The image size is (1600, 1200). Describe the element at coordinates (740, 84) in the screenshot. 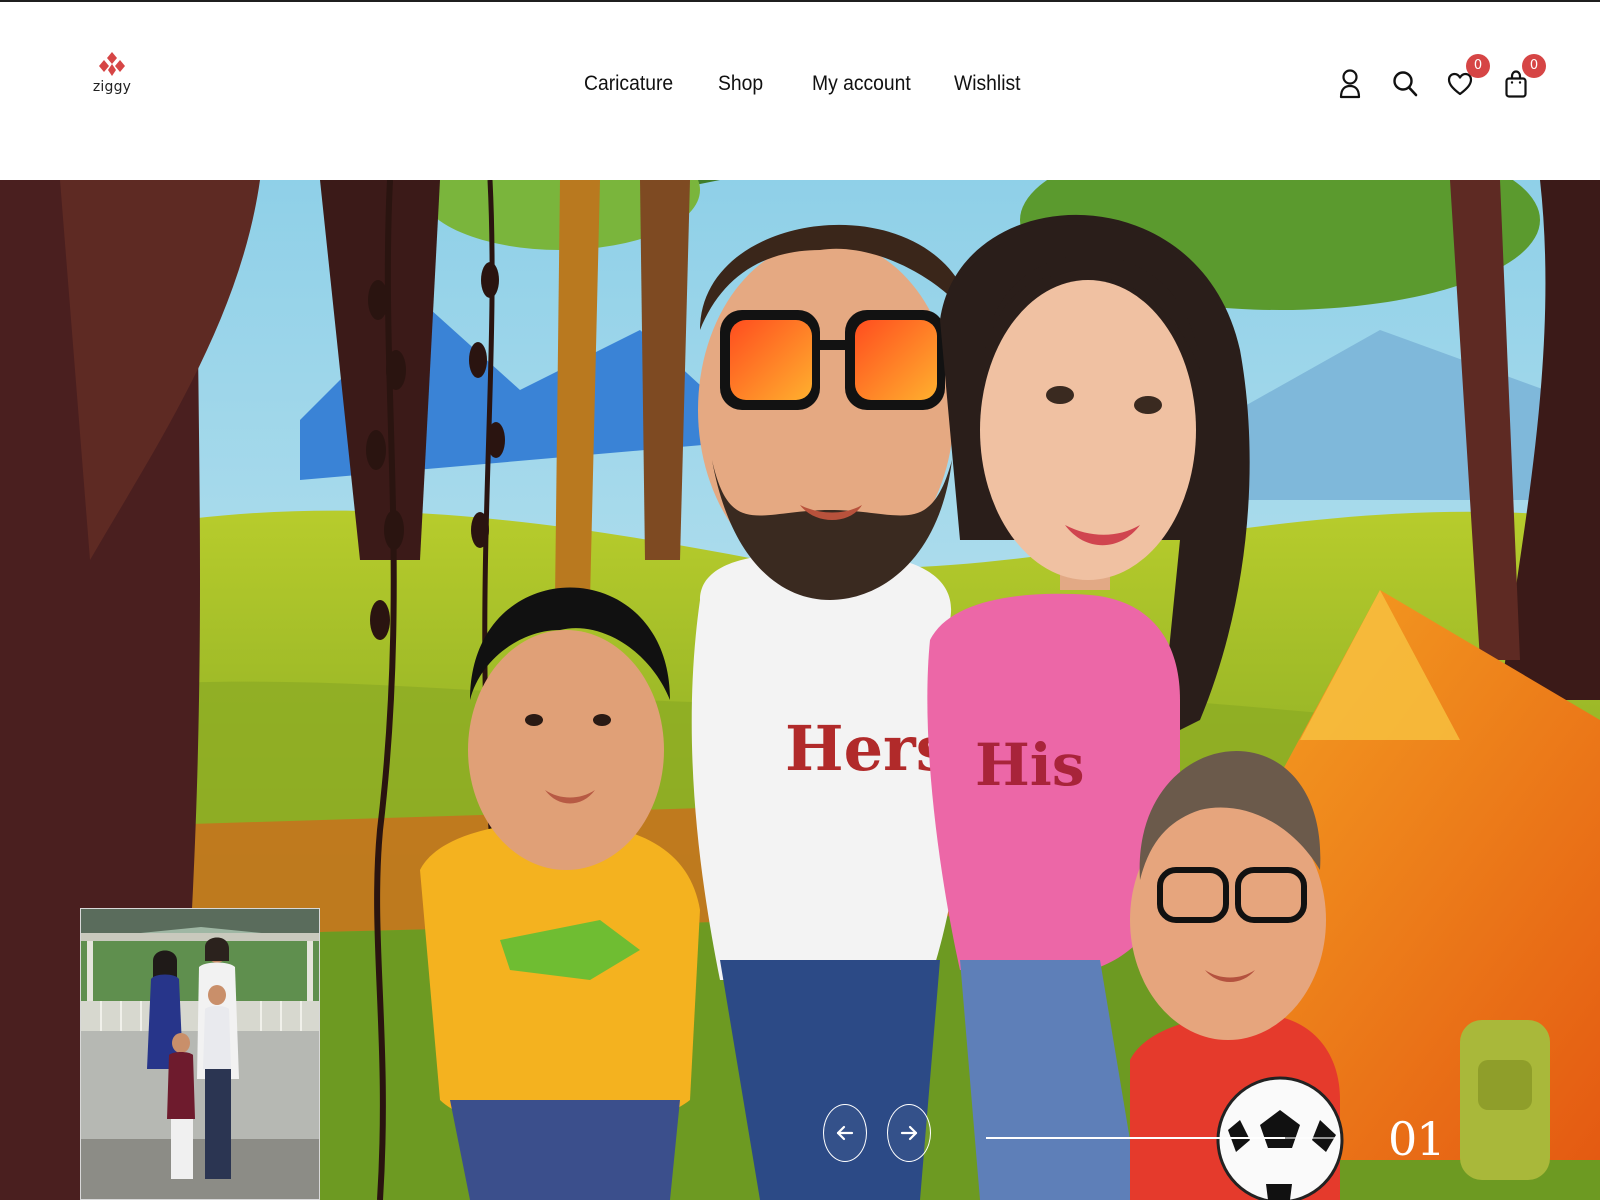

I see `nav-item-shop: Shop` at that location.